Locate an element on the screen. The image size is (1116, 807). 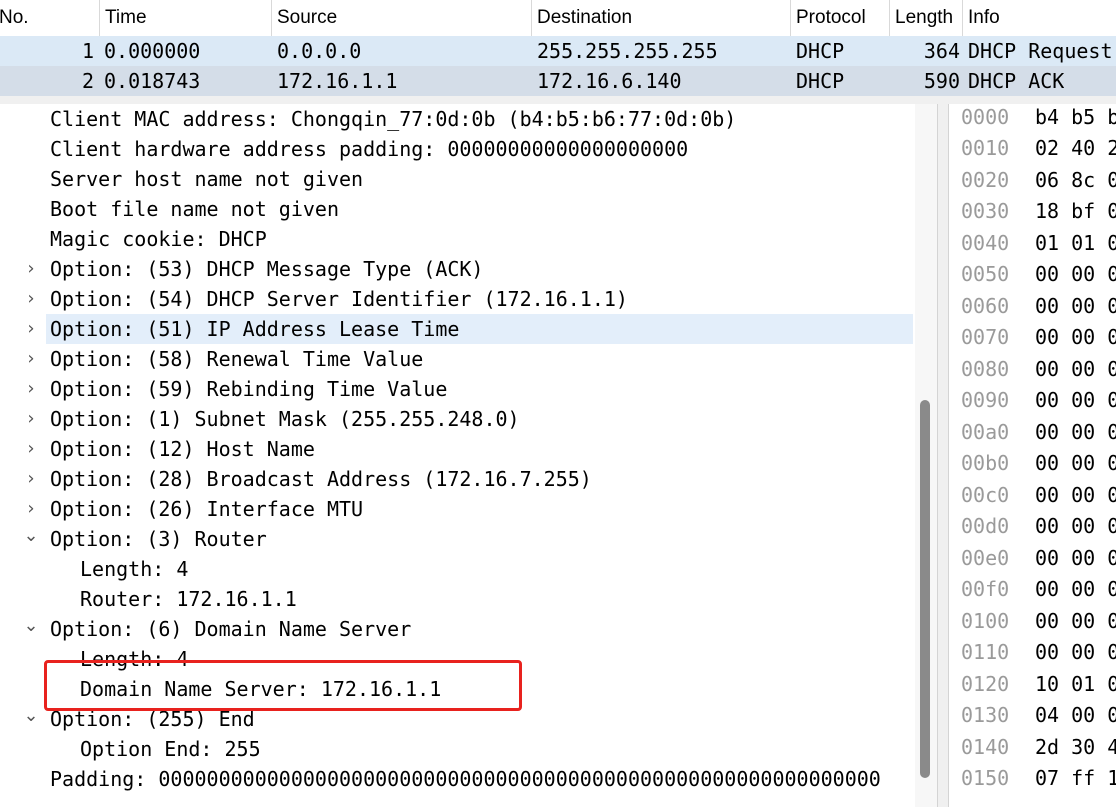
packet-info: DHCP ACK is located at coordinates (1016, 81).